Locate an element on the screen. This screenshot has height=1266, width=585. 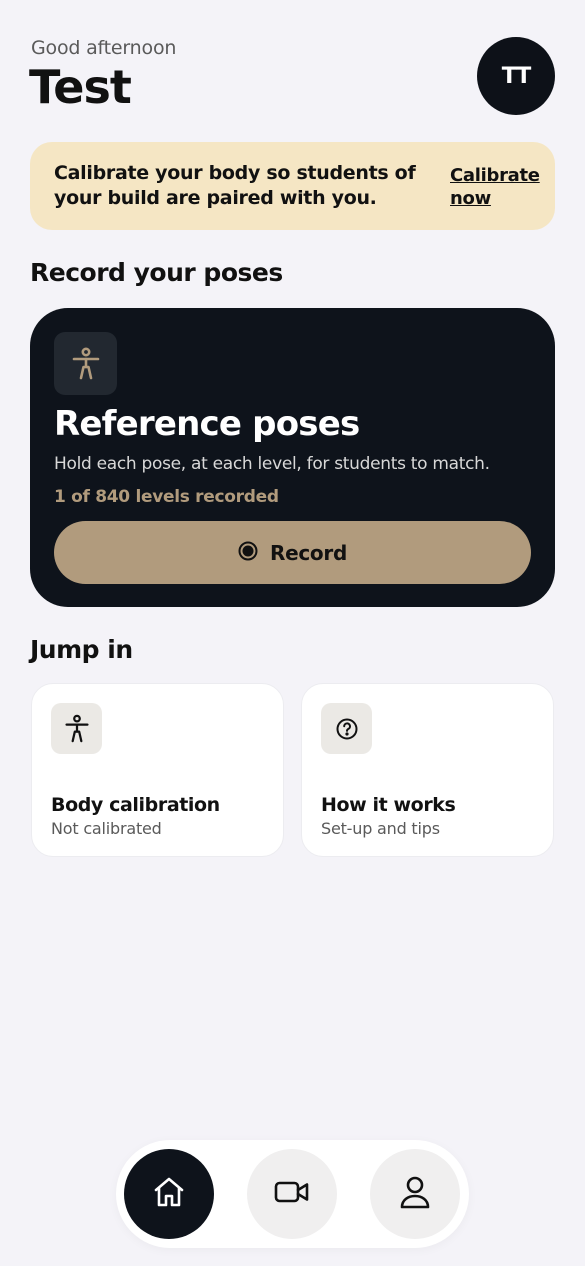
profile-tab is located at coordinates (415, 1194).